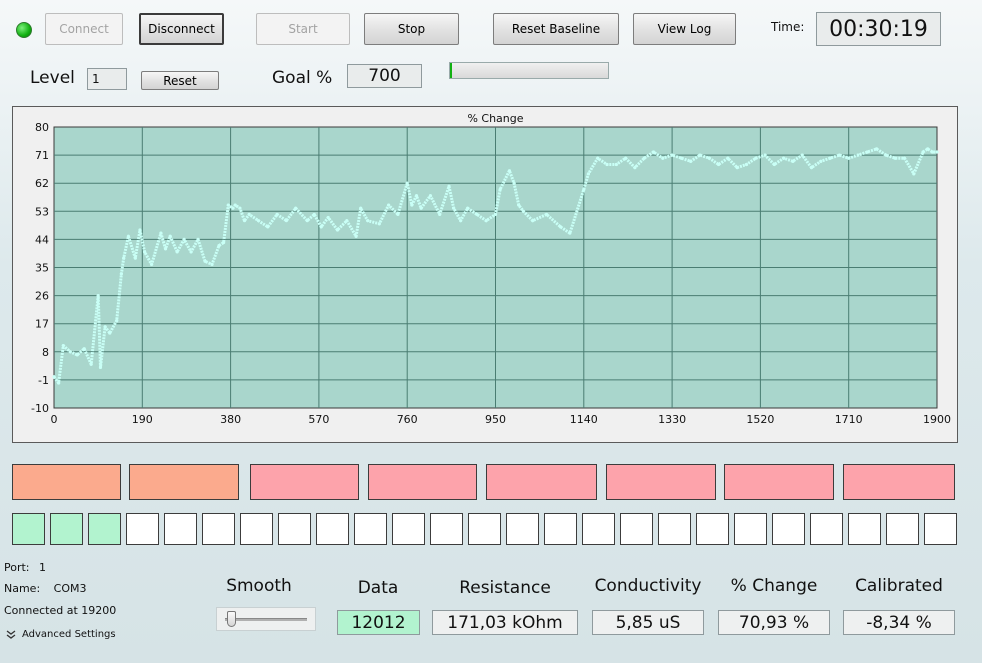 This screenshot has height=663, width=982. Describe the element at coordinates (451, 70) in the screenshot. I see `goal-progress-fill` at that location.